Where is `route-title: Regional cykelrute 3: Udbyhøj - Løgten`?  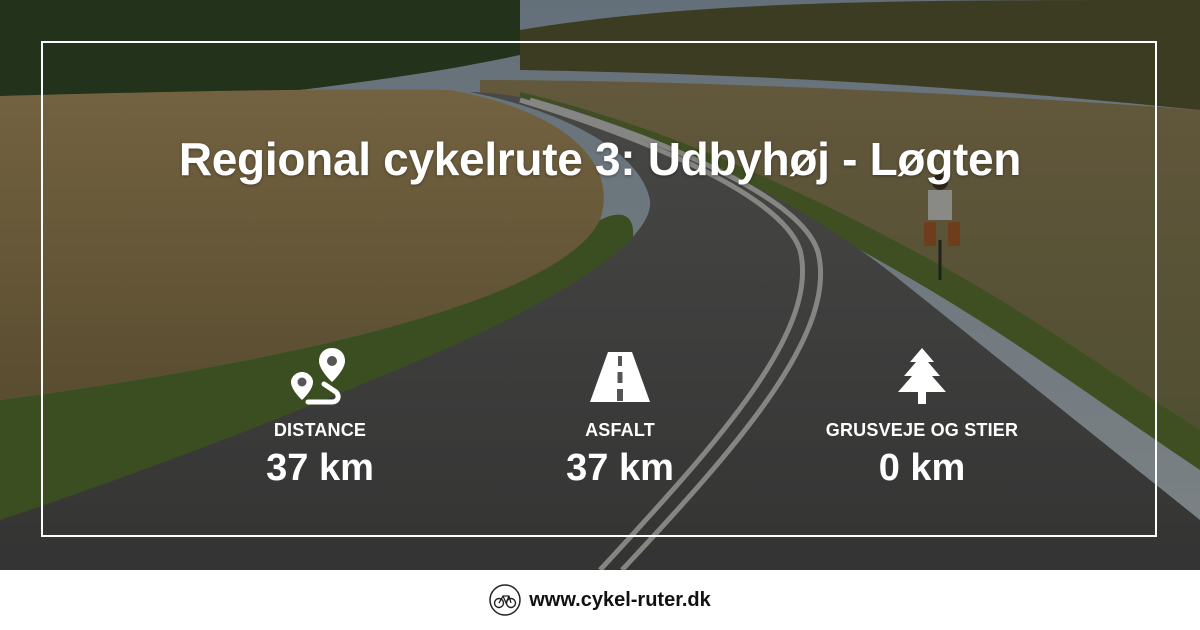
route-title: Regional cykelrute 3: Udbyhøj - Løgten is located at coordinates (600, 159).